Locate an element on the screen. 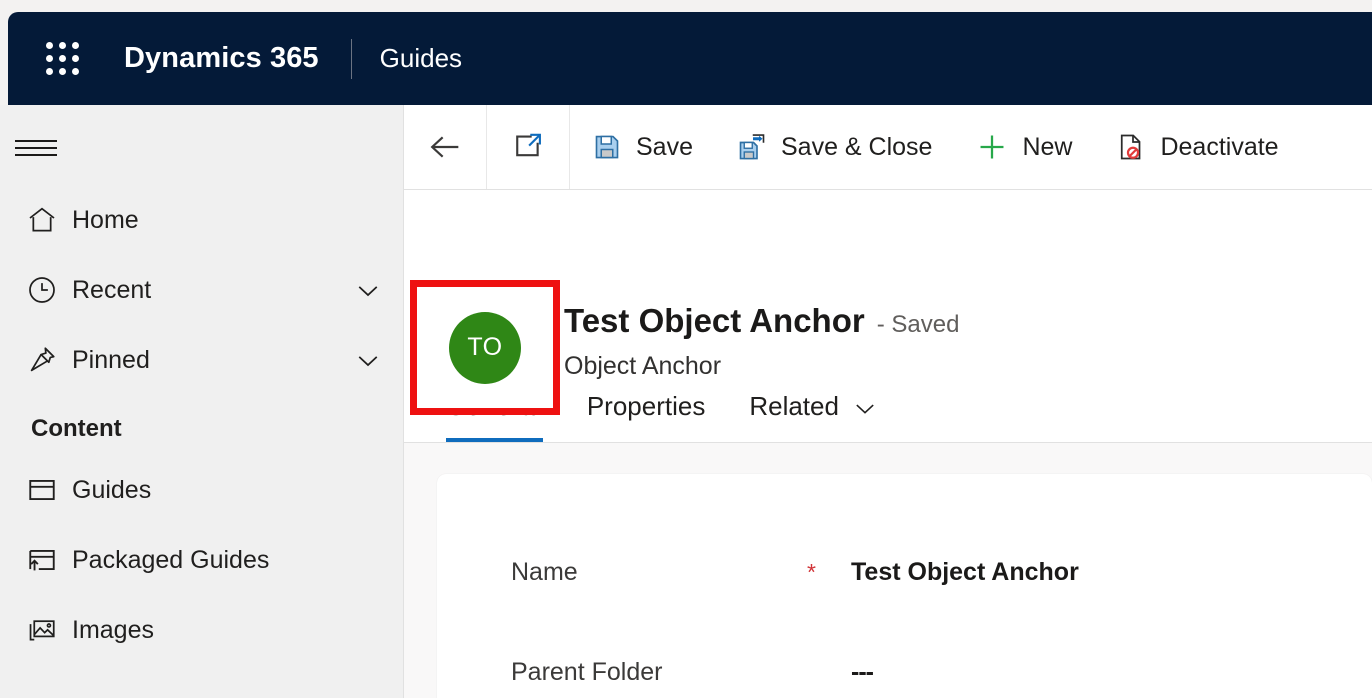  avatar-initials: TO is located at coordinates (485, 347).